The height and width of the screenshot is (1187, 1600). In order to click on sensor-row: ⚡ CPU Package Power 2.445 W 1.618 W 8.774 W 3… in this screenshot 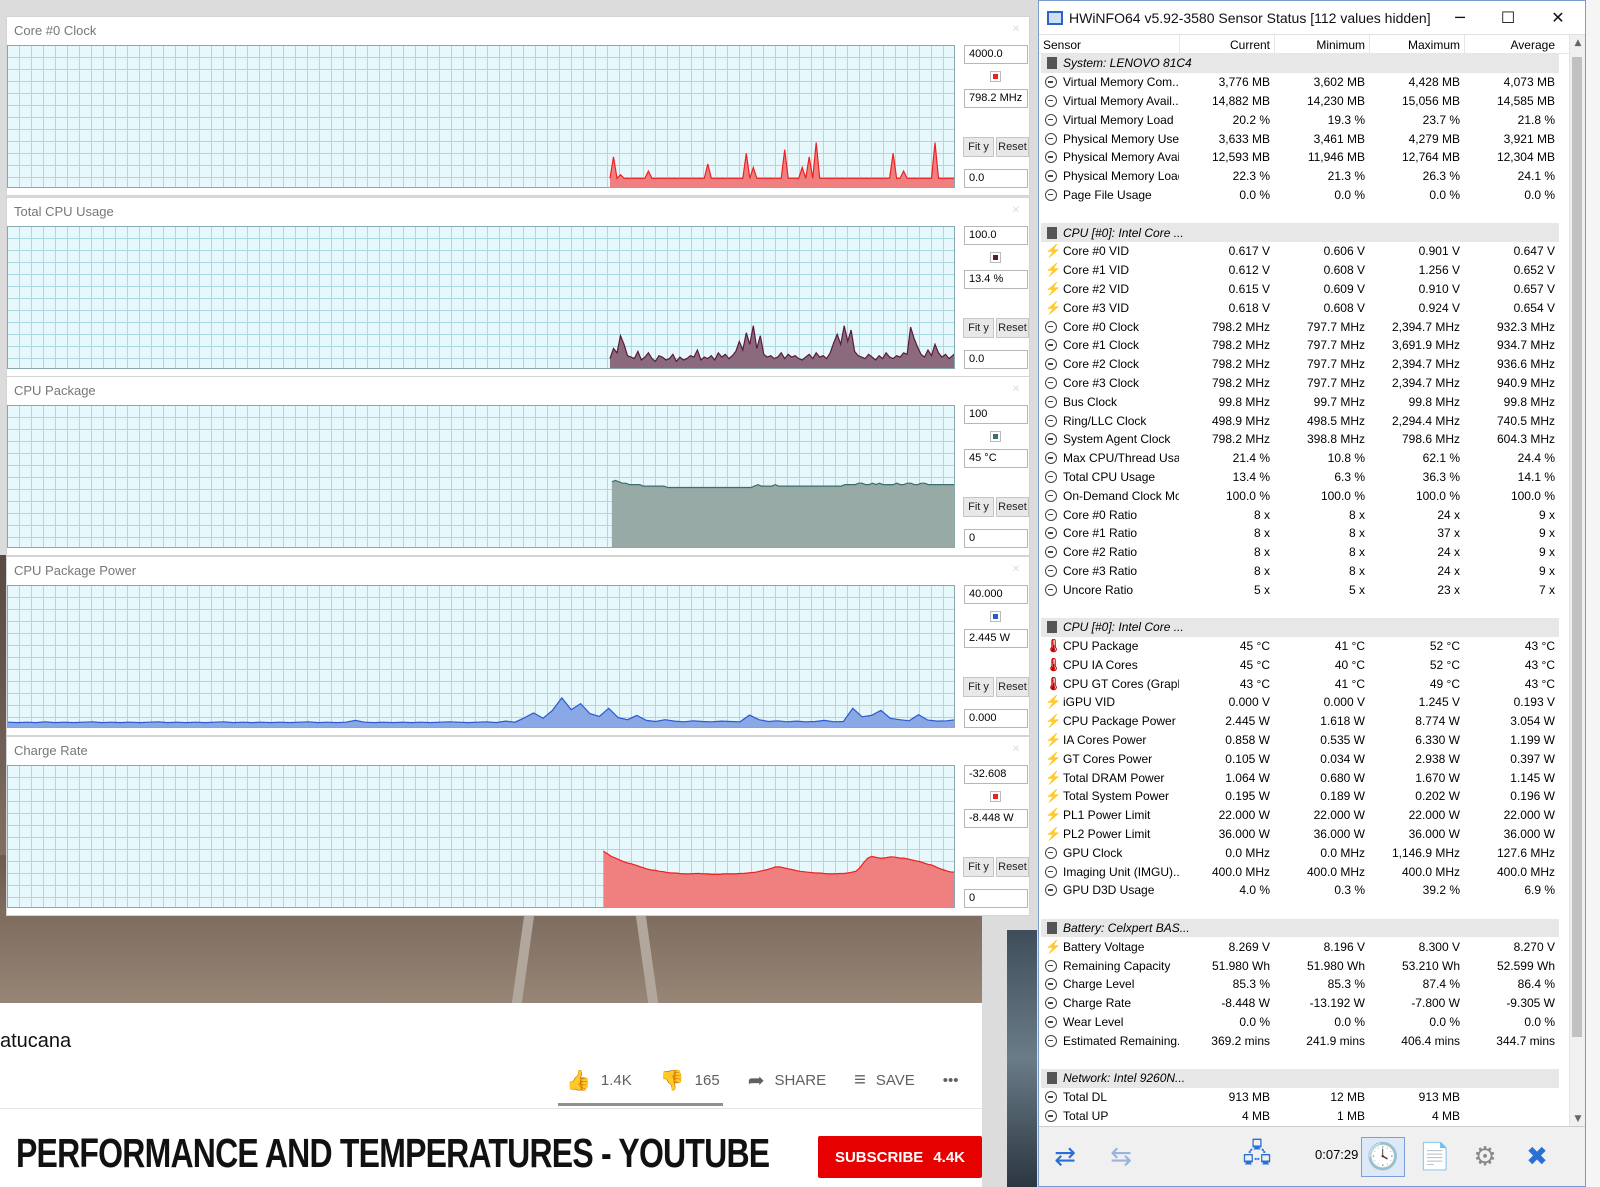, I will do `click(1304, 721)`.